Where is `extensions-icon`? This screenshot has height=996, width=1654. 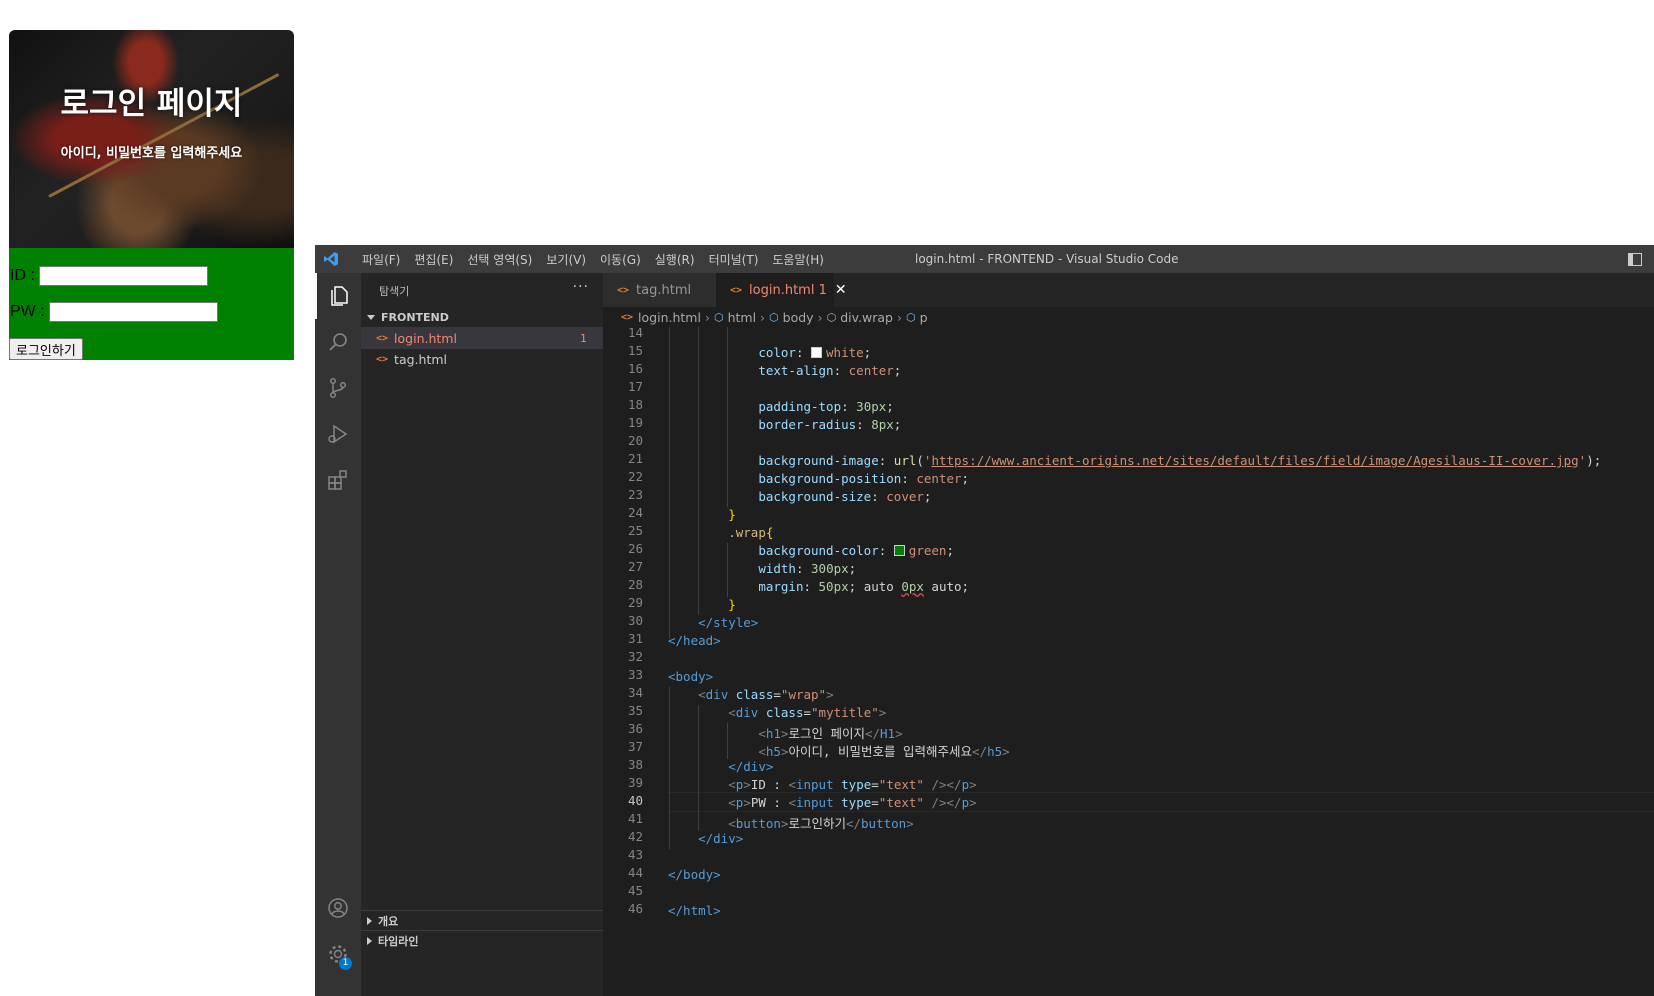 extensions-icon is located at coordinates (338, 480).